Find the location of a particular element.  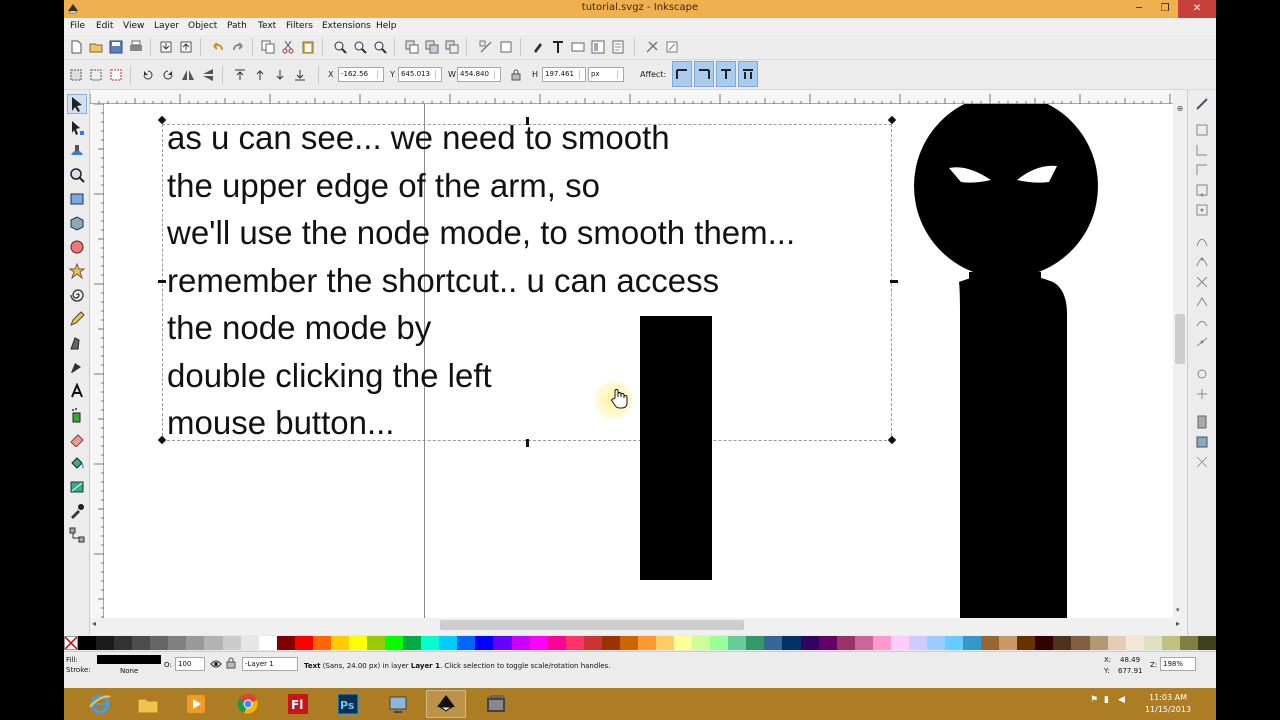

arm-rectangle is located at coordinates (676, 448).